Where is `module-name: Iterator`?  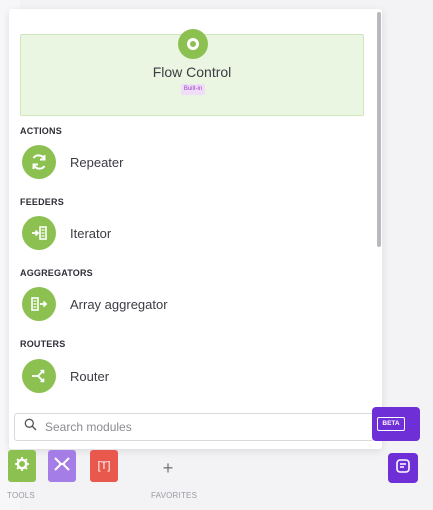 module-name: Iterator is located at coordinates (91, 233).